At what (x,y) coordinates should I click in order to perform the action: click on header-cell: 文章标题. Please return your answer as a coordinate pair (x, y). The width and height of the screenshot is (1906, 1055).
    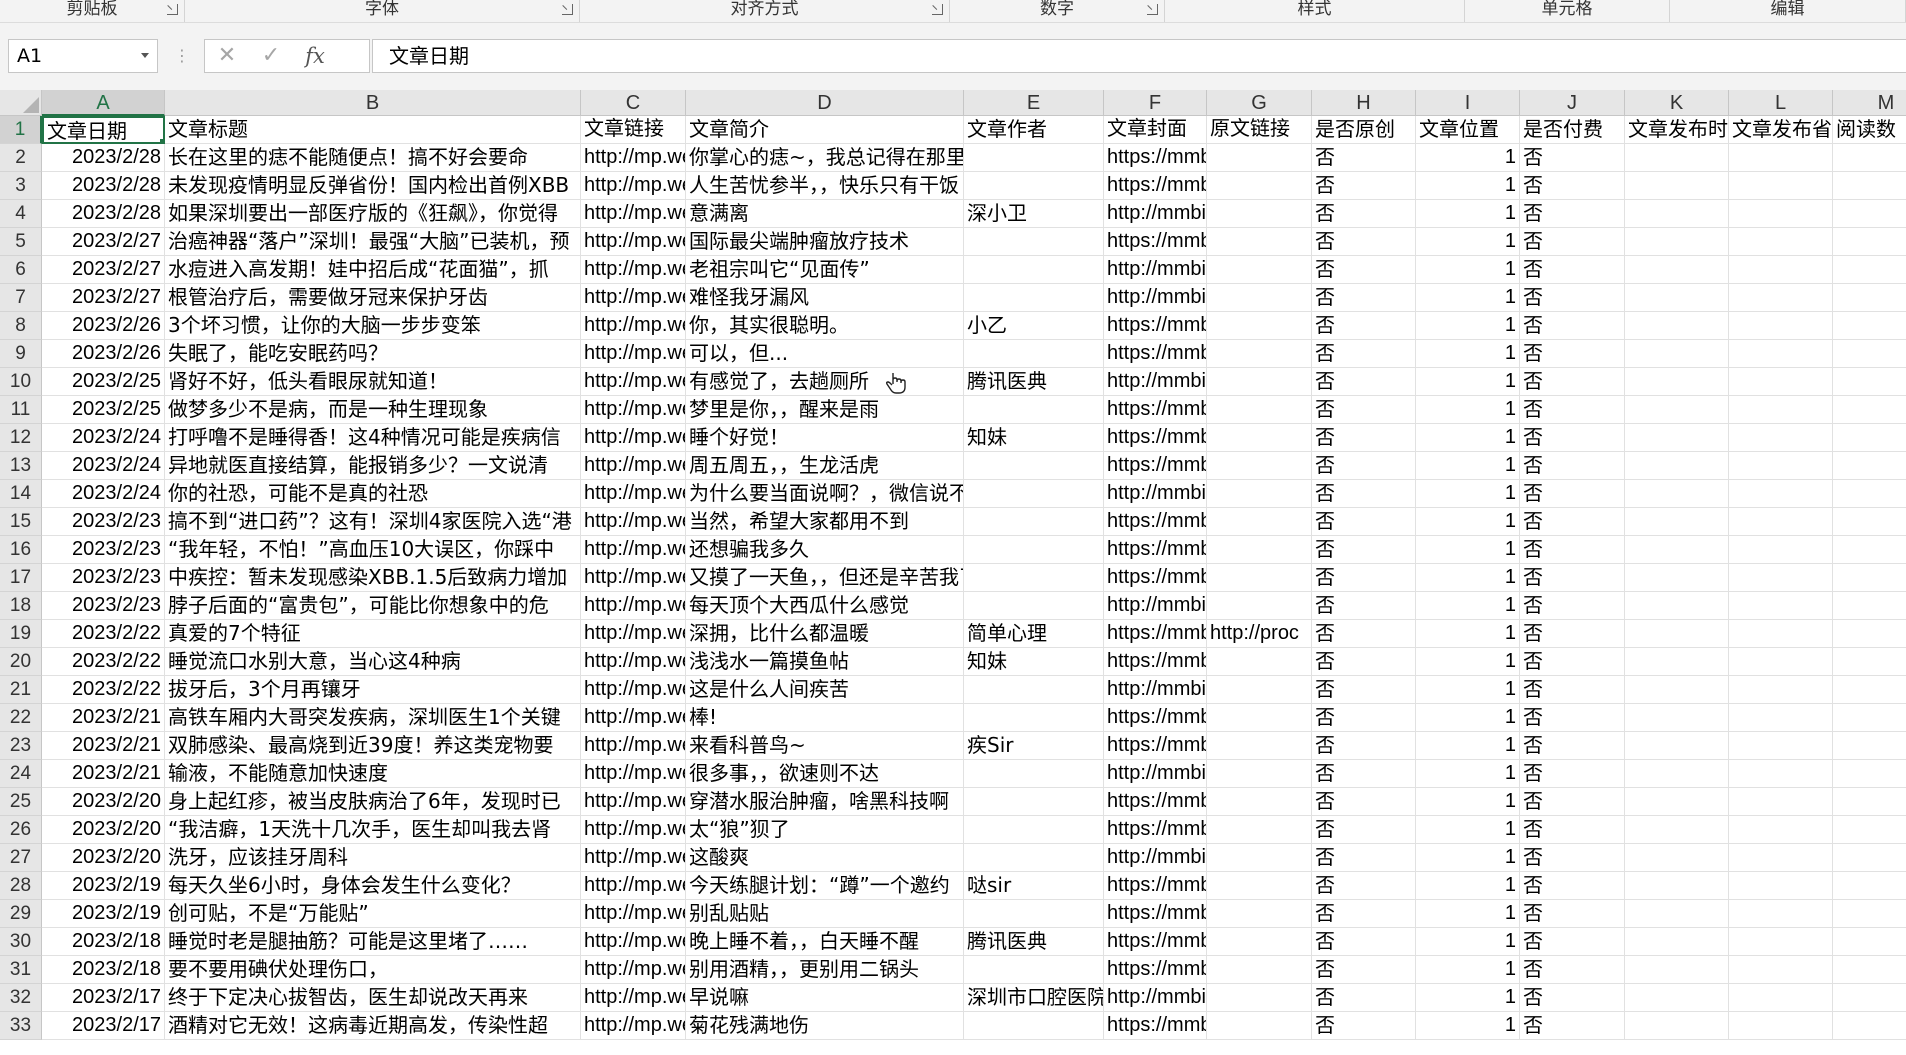
    Looking at the image, I should click on (373, 130).